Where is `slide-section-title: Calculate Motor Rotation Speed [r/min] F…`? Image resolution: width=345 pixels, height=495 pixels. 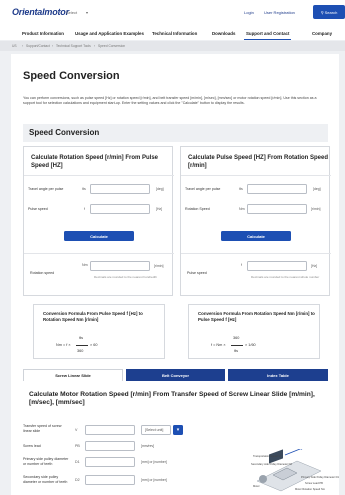
slide-section-title: Calculate Motor Rotation Speed [r/min] F… is located at coordinates (172, 399).